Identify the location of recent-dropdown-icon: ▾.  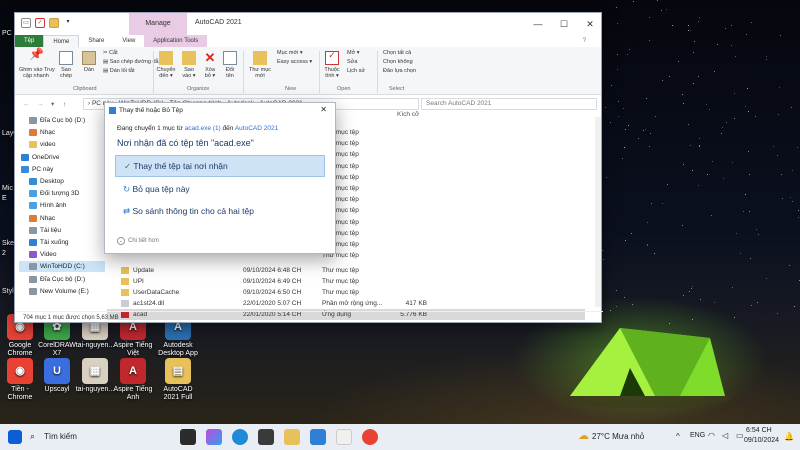
(52, 104).